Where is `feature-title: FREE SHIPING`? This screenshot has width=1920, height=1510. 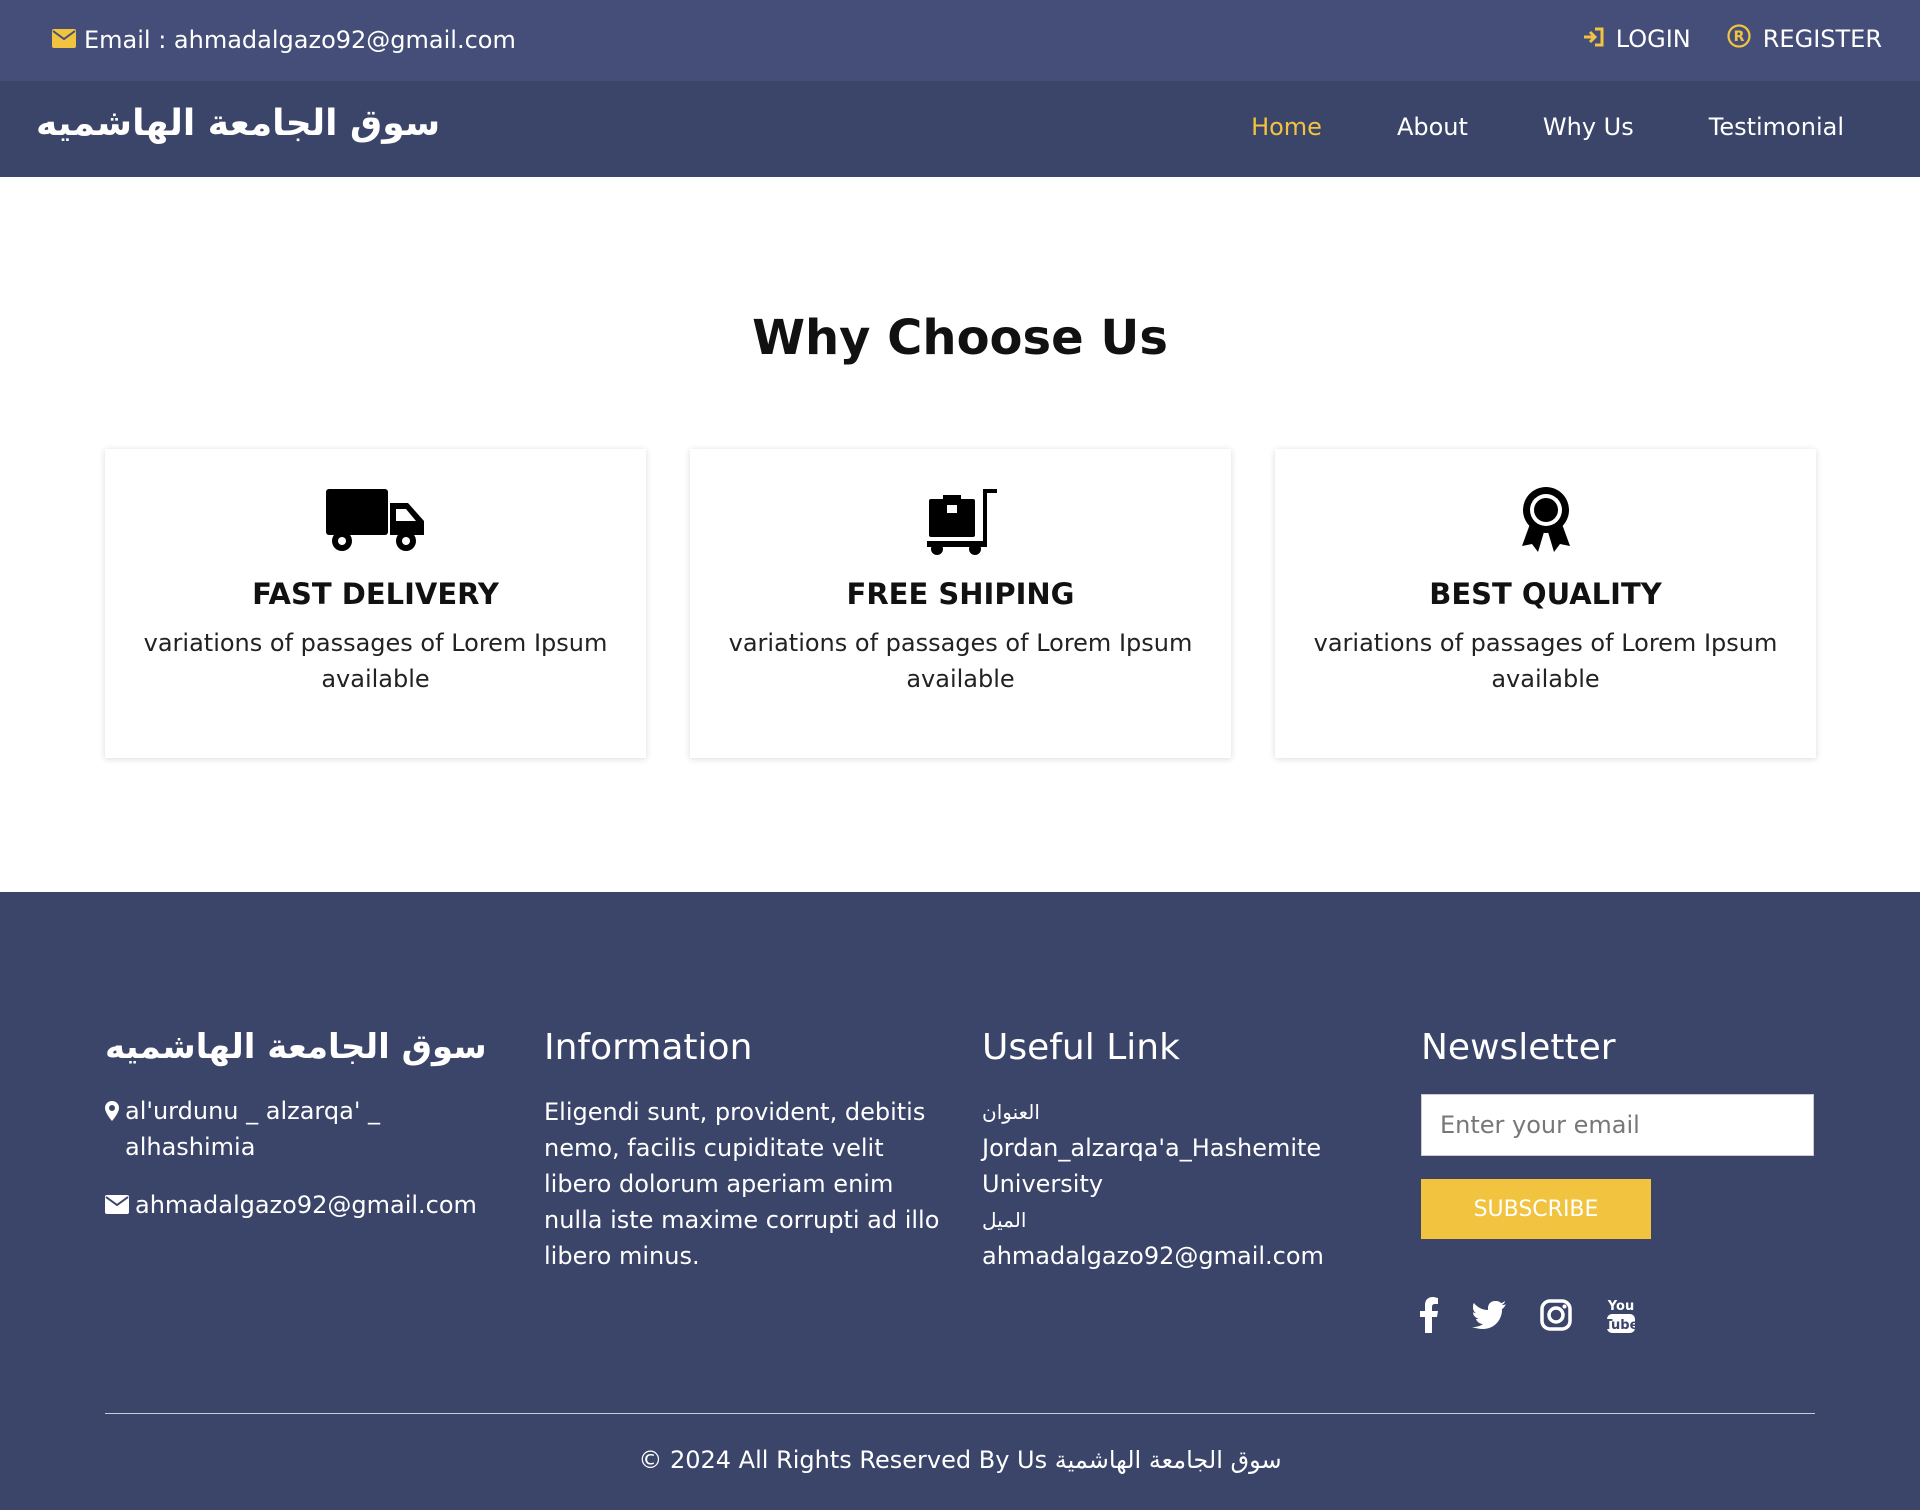 feature-title: FREE SHIPING is located at coordinates (960, 594).